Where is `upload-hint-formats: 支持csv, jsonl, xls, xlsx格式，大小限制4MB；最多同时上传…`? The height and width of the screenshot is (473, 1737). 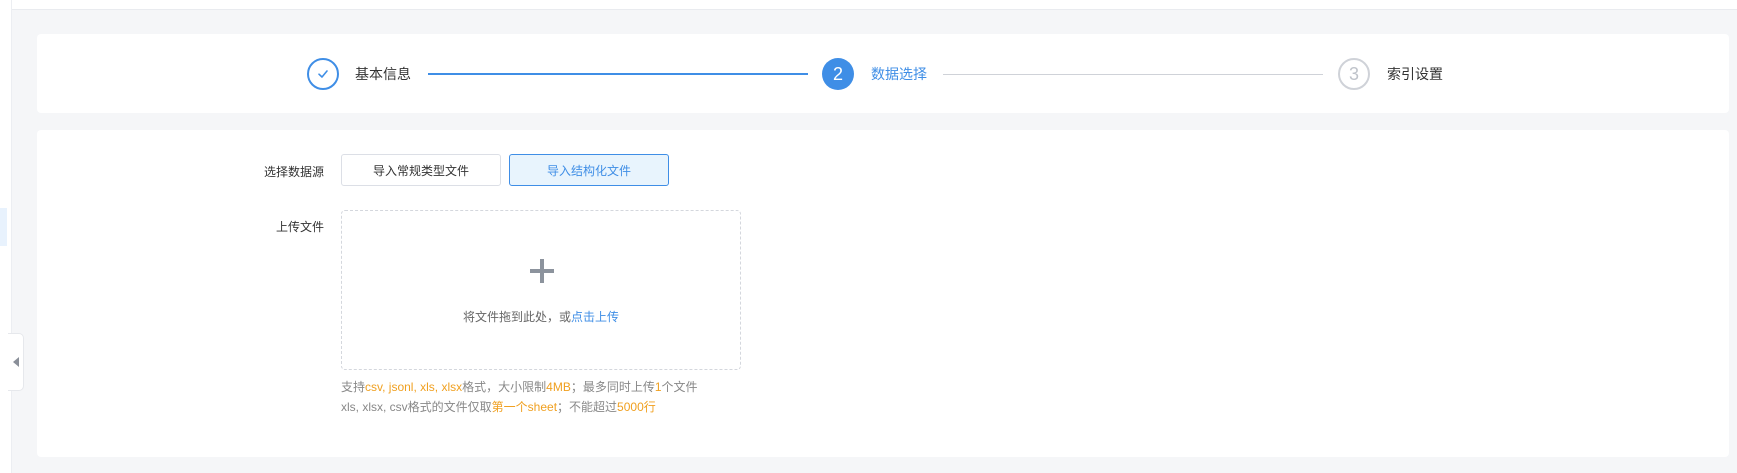
upload-hint-formats: 支持csv, jsonl, xls, xlsx格式，大小限制4MB；最多同时上传… is located at coordinates (519, 387).